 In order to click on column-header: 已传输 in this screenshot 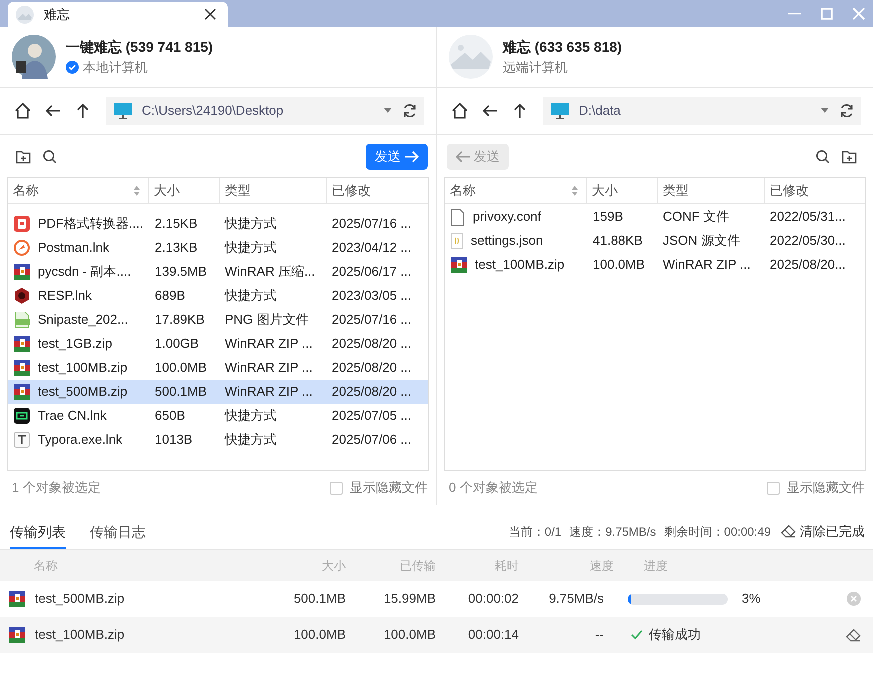, I will do `click(418, 565)`.